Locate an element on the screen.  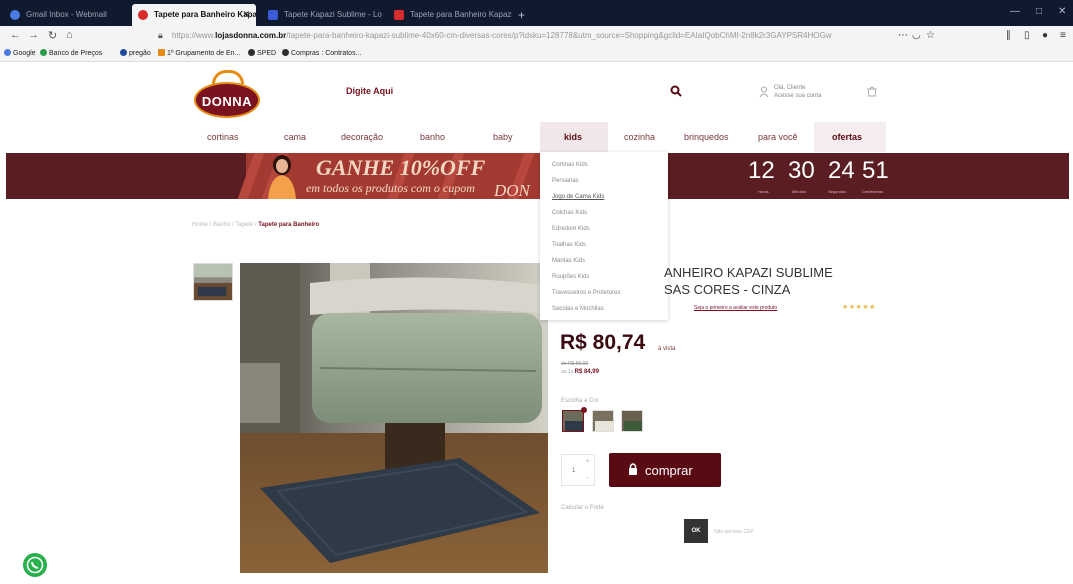
close-tab-icon: ✕ is located at coordinates (246, 14).